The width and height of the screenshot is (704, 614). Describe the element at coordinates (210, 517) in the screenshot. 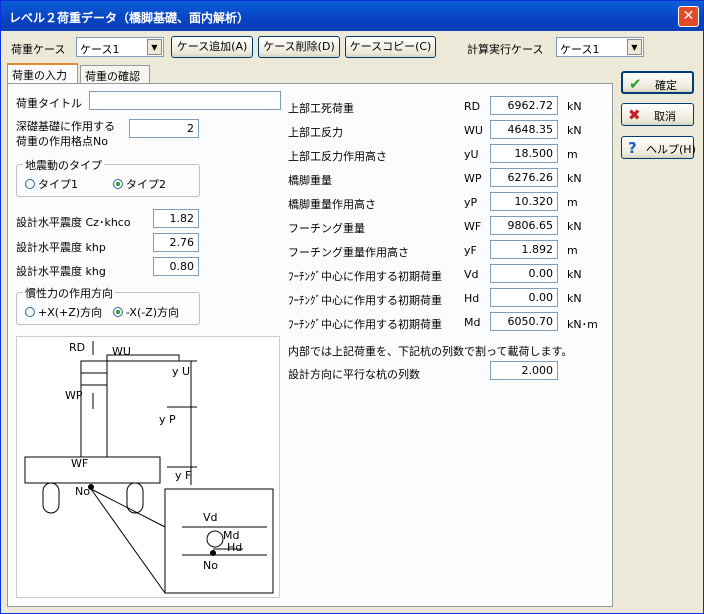

I see `diagram-vd: Vd` at that location.